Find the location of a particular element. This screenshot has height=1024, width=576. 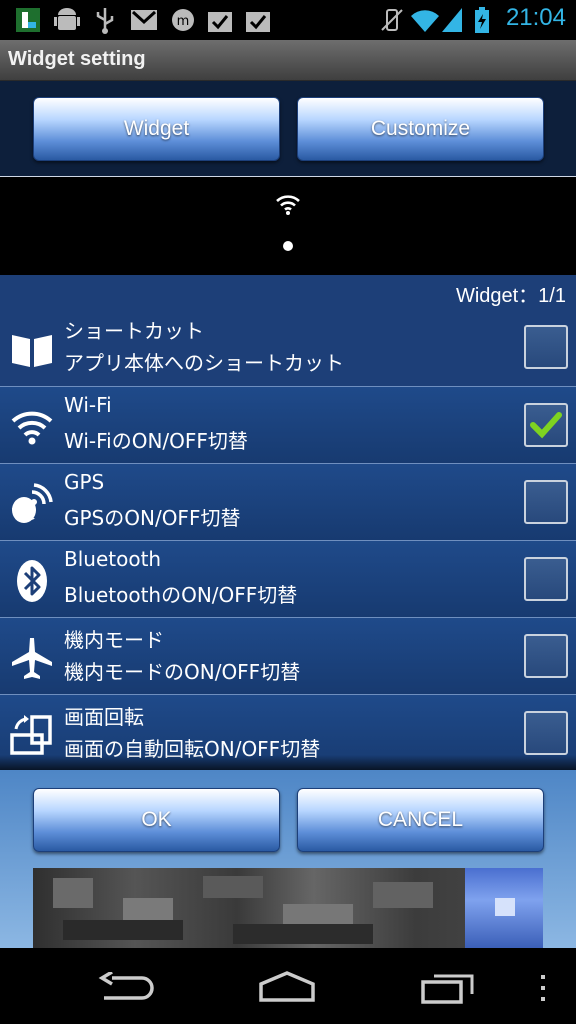

task-check-icon is located at coordinates (220, 22).